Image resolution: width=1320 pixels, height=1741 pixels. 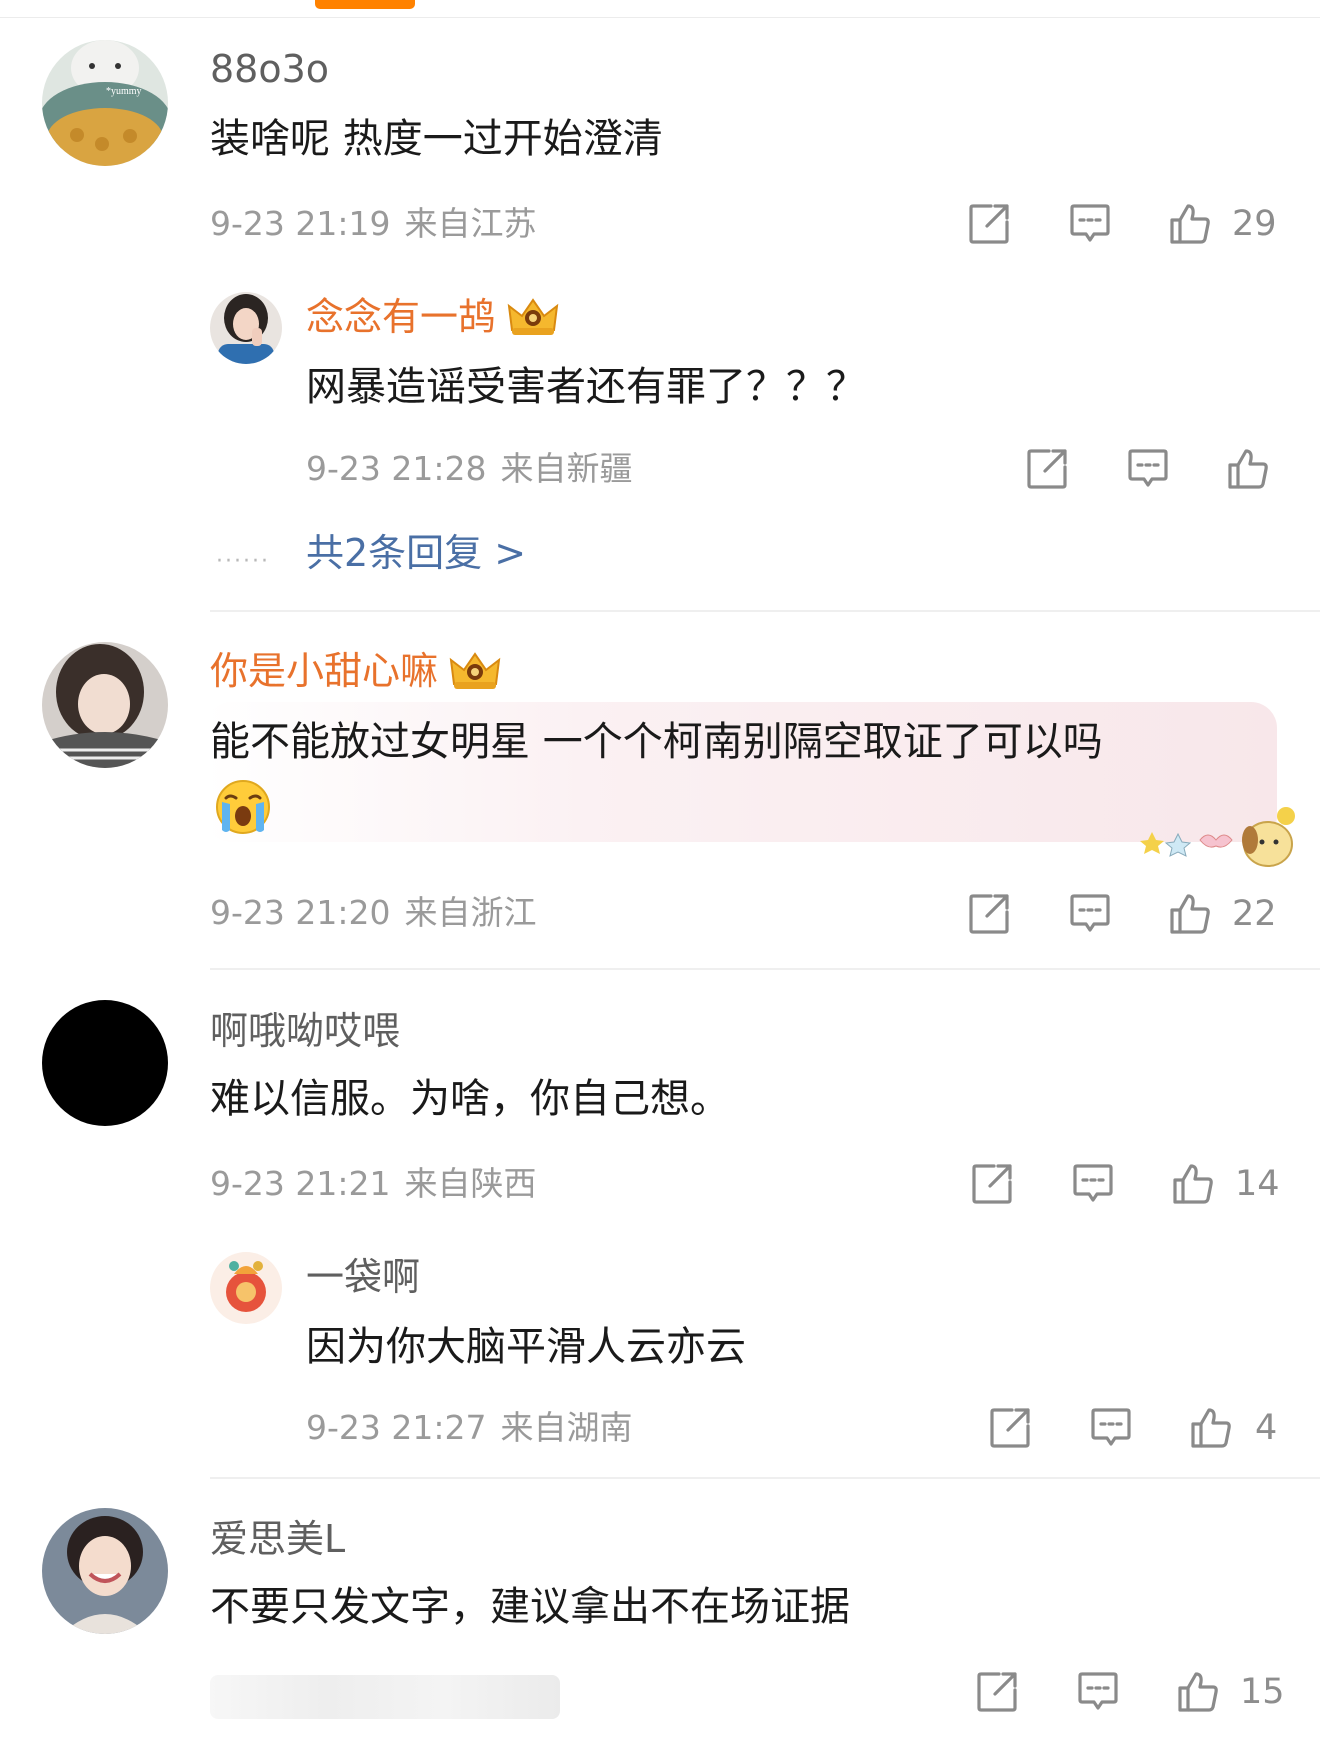 I want to click on comment-time: 9-23 21:20, so click(x=300, y=912).